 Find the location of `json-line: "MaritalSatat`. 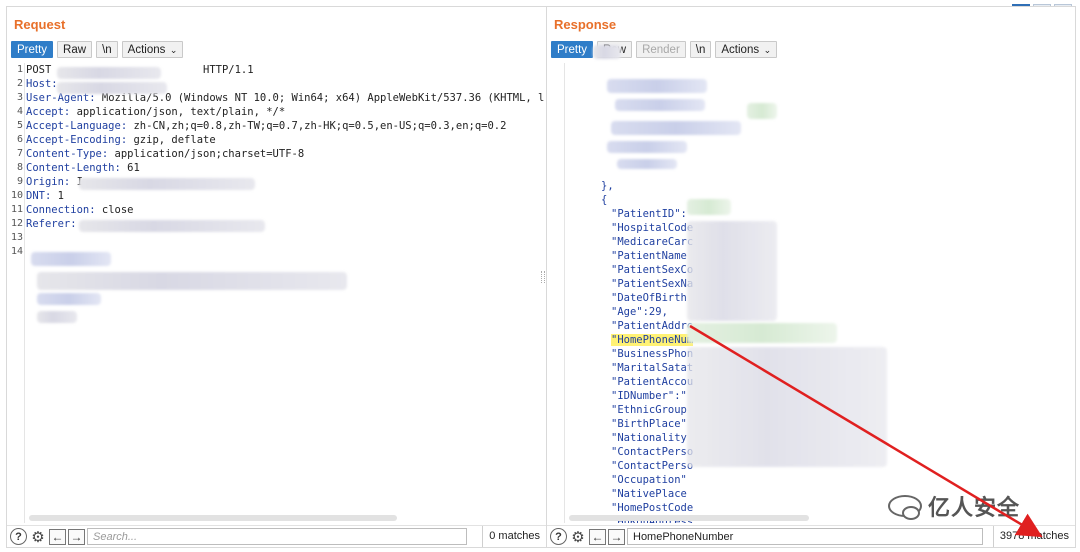

json-line: "MaritalSatat is located at coordinates (652, 368).